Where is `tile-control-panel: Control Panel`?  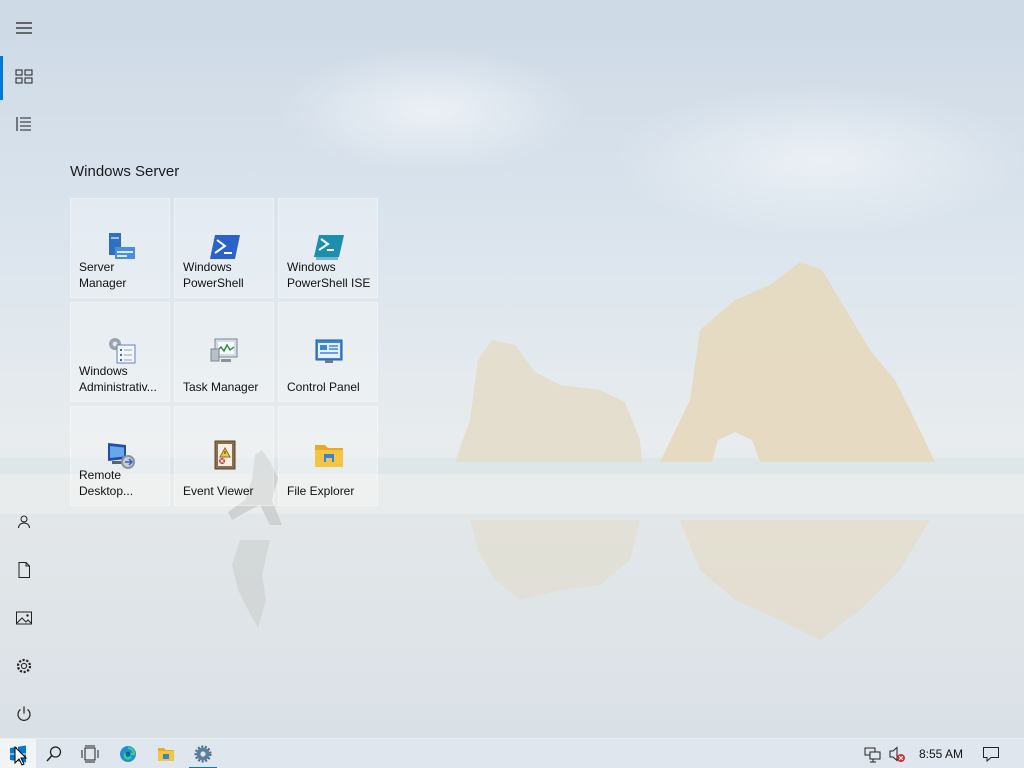
tile-control-panel: Control Panel is located at coordinates (328, 352).